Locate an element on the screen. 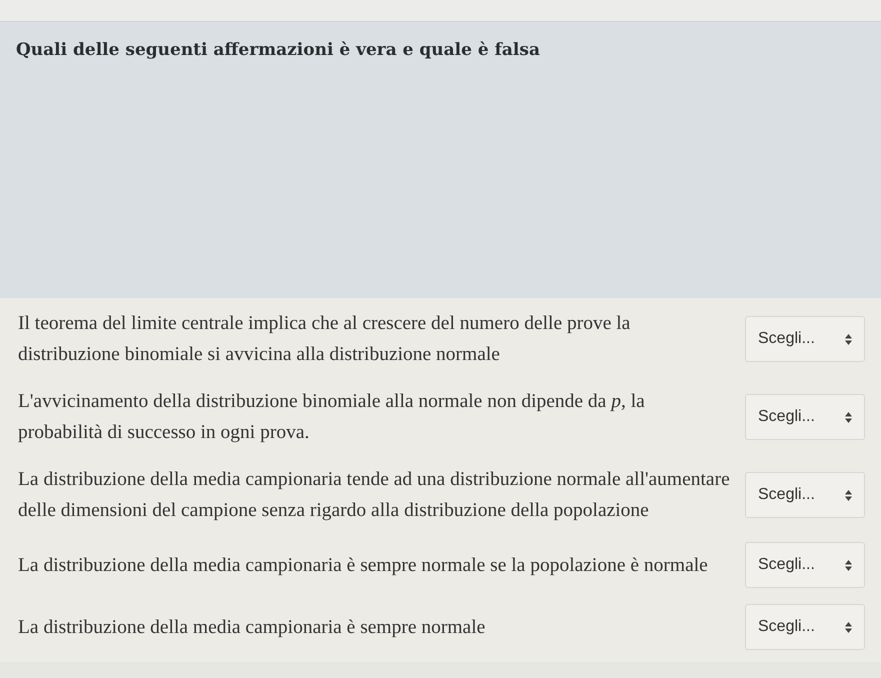 This screenshot has width=881, height=678. statement-text: La distribuzione della media campionaria è sempre normale is located at coordinates (252, 628).